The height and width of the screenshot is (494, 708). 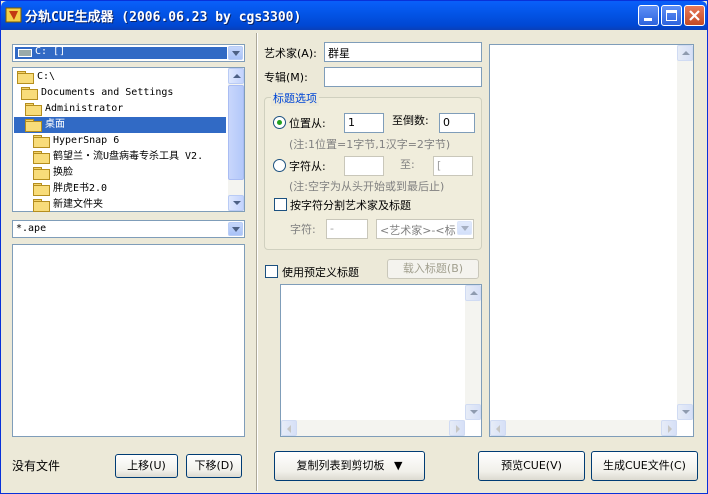 I want to click on tree-item: Administrator, so click(x=74, y=109).